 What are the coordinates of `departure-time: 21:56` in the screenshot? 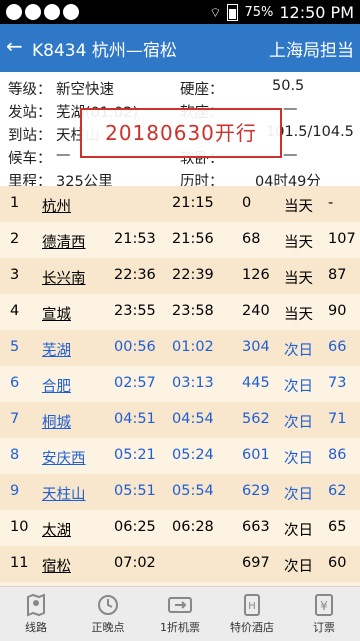 It's located at (193, 239).